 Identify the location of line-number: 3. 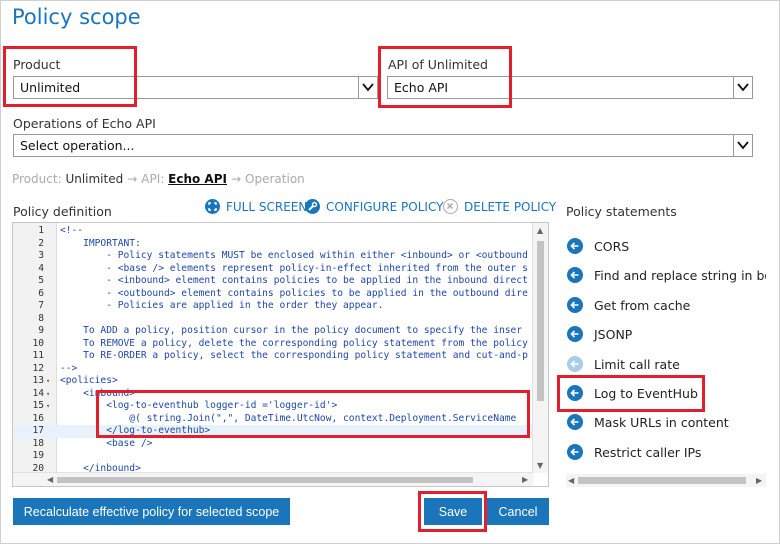
(41, 255).